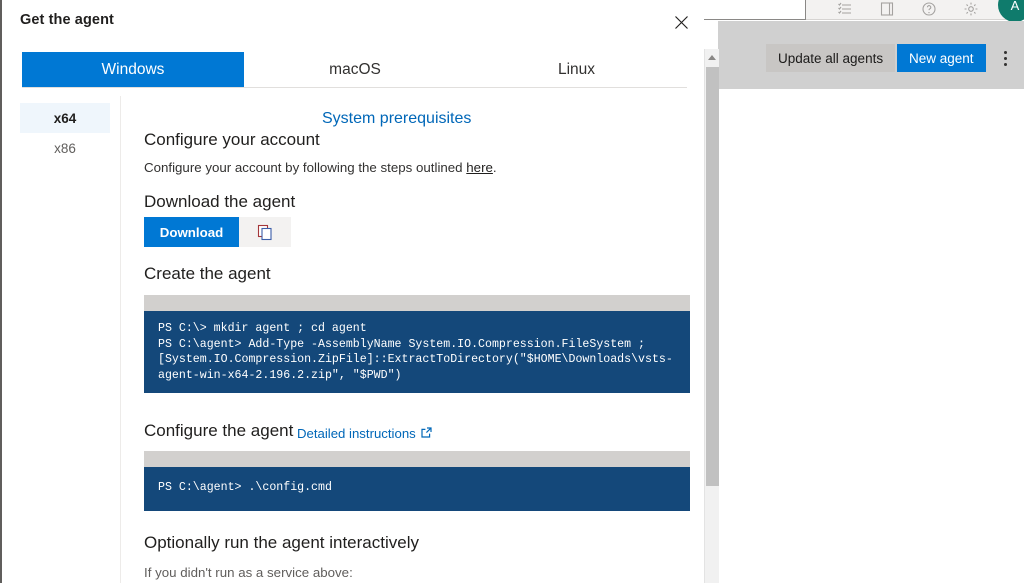  I want to click on new-agent-button: New agent, so click(941, 58).